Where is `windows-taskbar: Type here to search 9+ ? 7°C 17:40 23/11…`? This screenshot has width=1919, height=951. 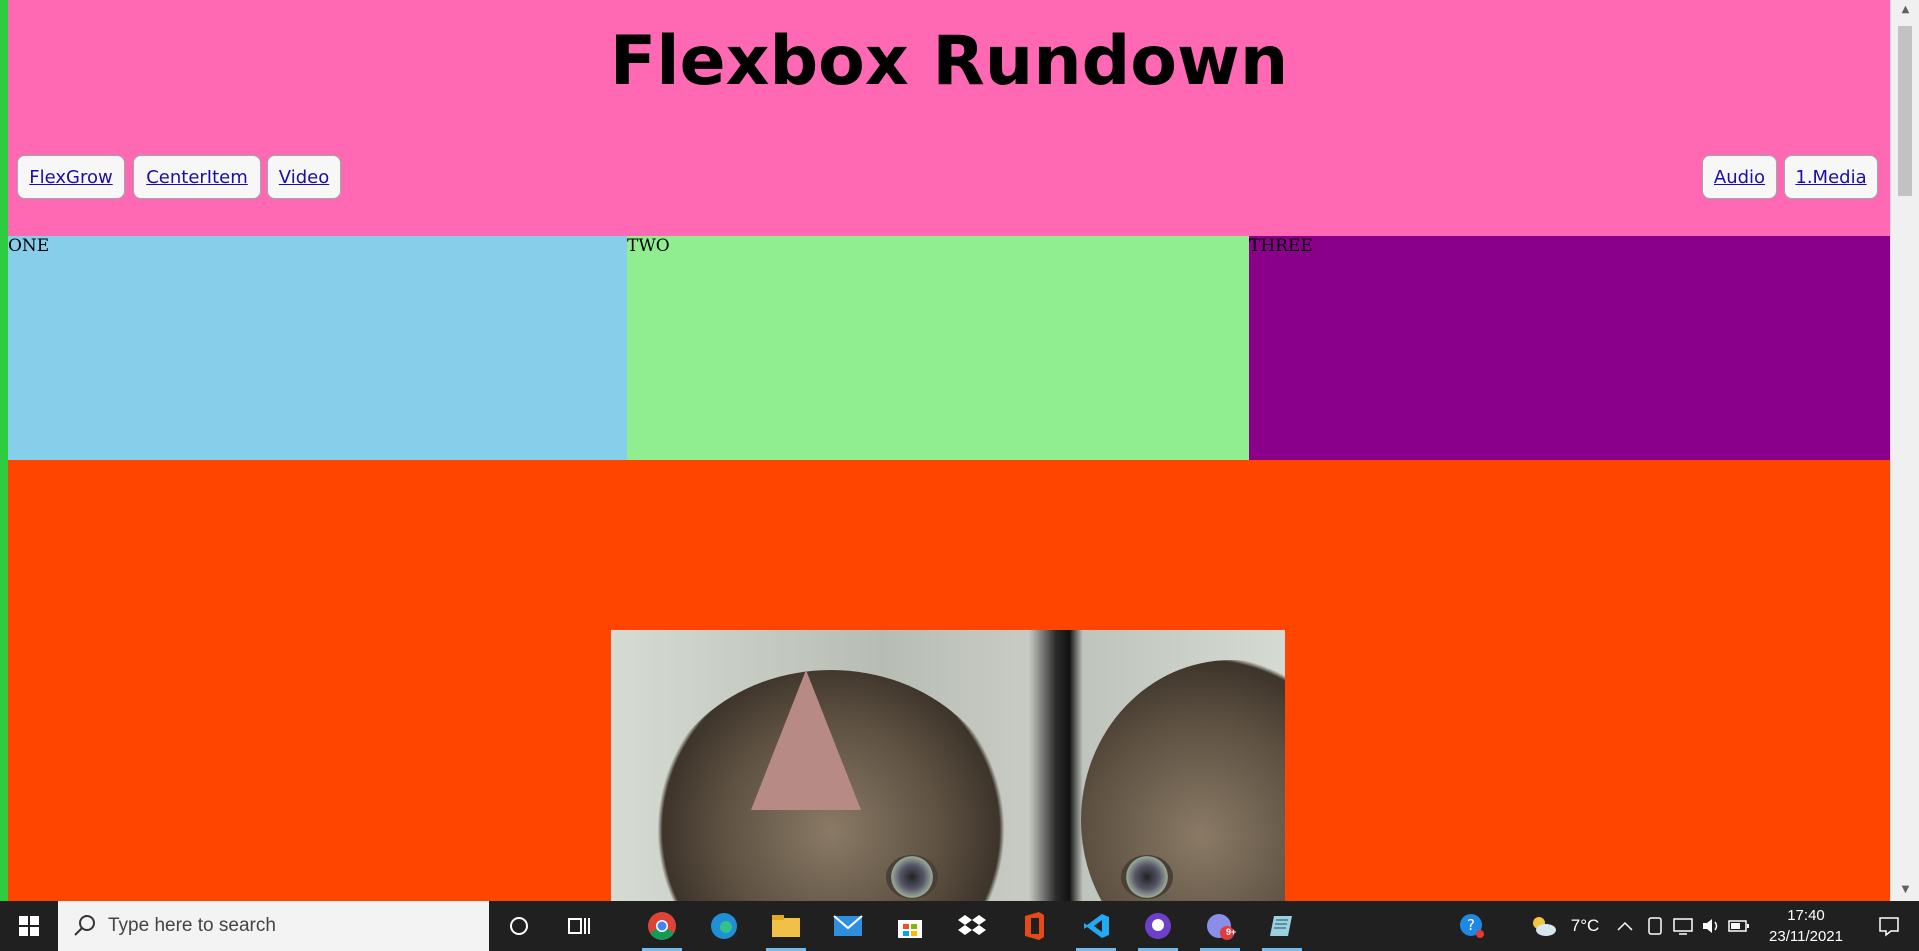
windows-taskbar: Type here to search 9+ ? 7°C 17:40 23/11… is located at coordinates (959, 926).